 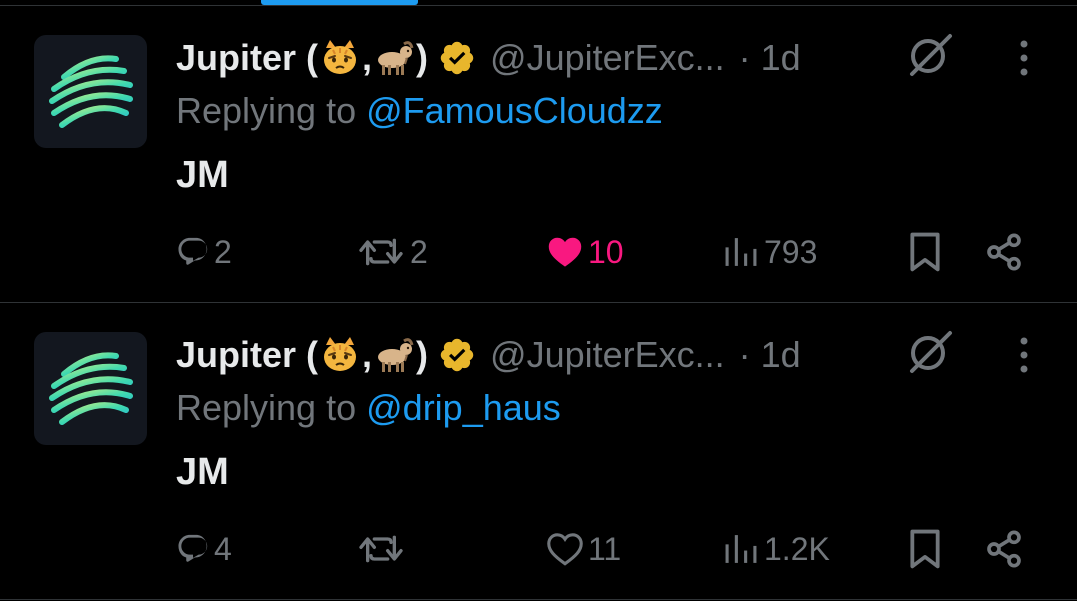 What do you see at coordinates (797, 548) in the screenshot?
I see `views-count: 1.2K` at bounding box center [797, 548].